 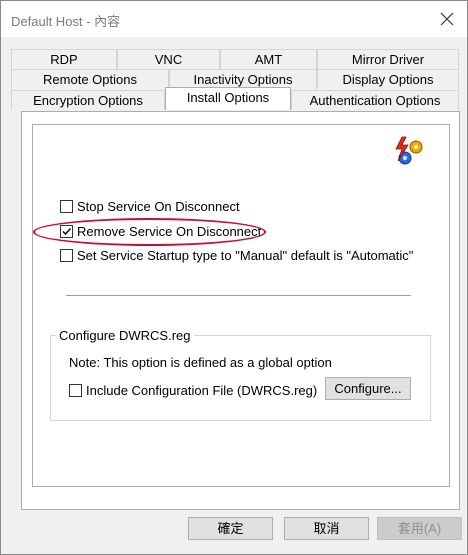 What do you see at coordinates (388, 79) in the screenshot?
I see `tab-display-options: Display Options` at bounding box center [388, 79].